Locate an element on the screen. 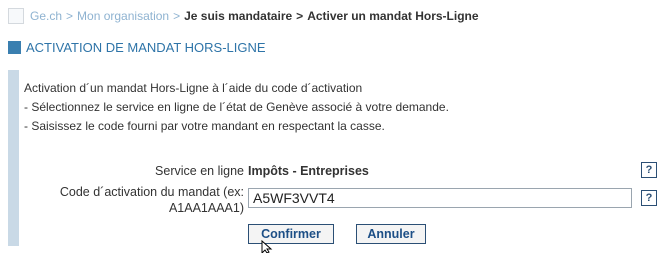 The image size is (663, 253). breadcrumb-link-organisation: Mon organisation is located at coordinates (123, 16).